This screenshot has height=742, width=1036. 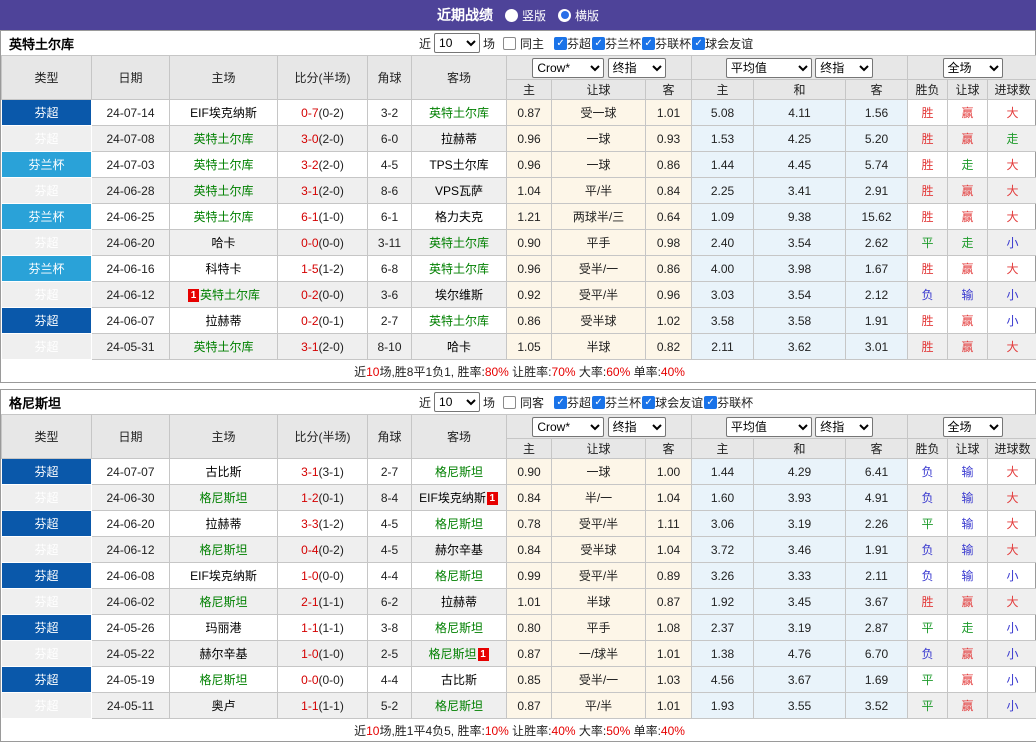 What do you see at coordinates (599, 191) in the screenshot?
I see `odds-handicap: 平/半` at bounding box center [599, 191].